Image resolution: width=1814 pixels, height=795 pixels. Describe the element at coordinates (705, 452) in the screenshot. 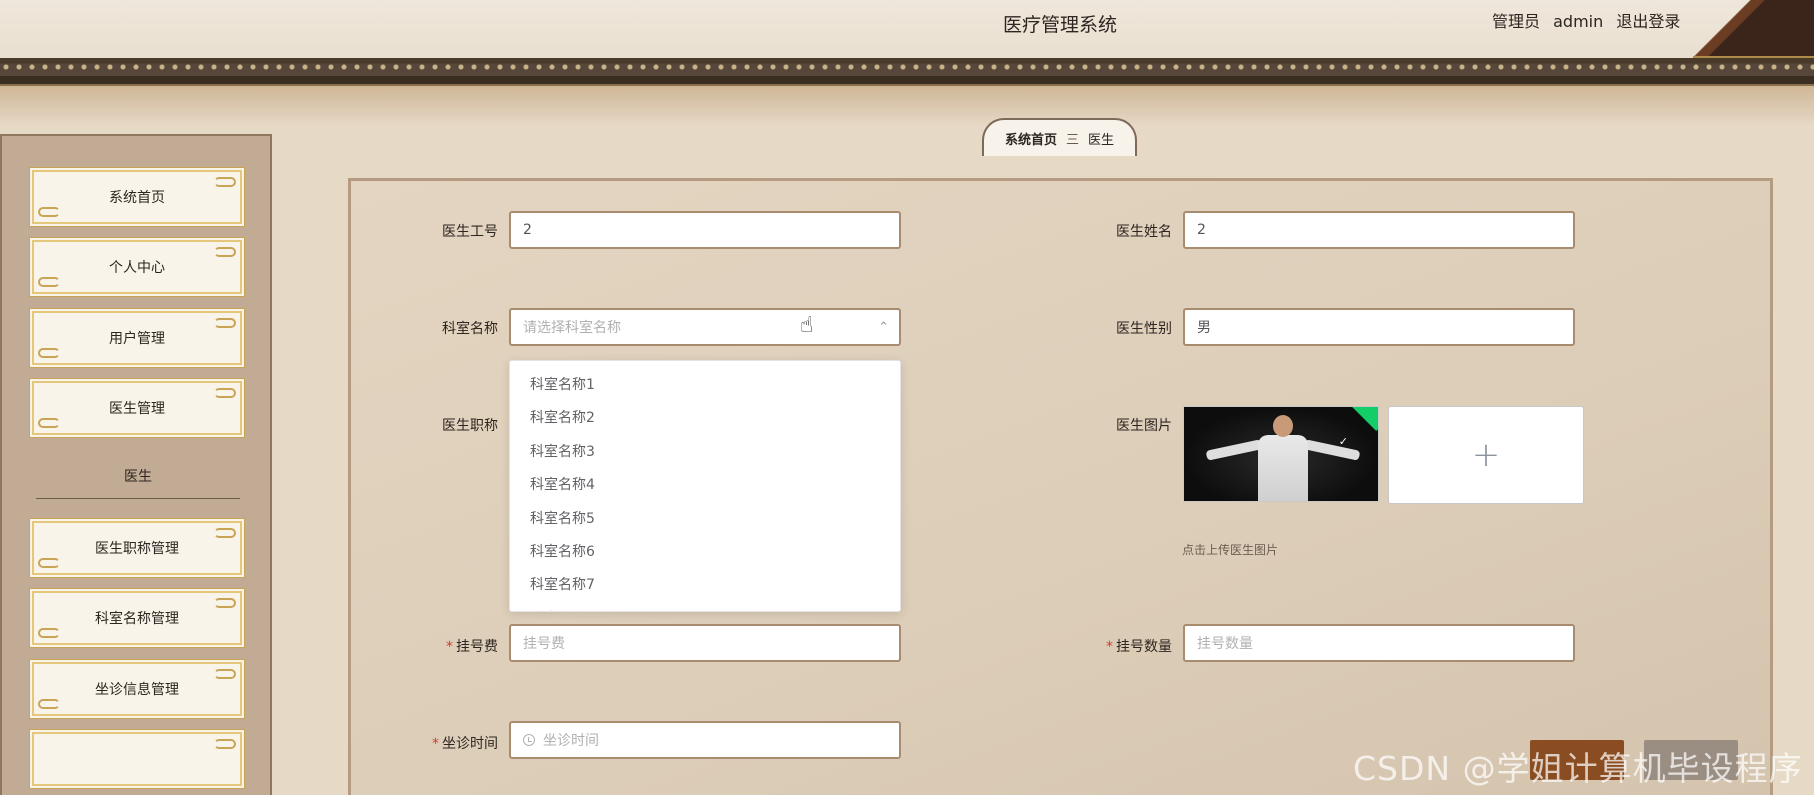

I see `dropdown-option: 科室名称3` at that location.